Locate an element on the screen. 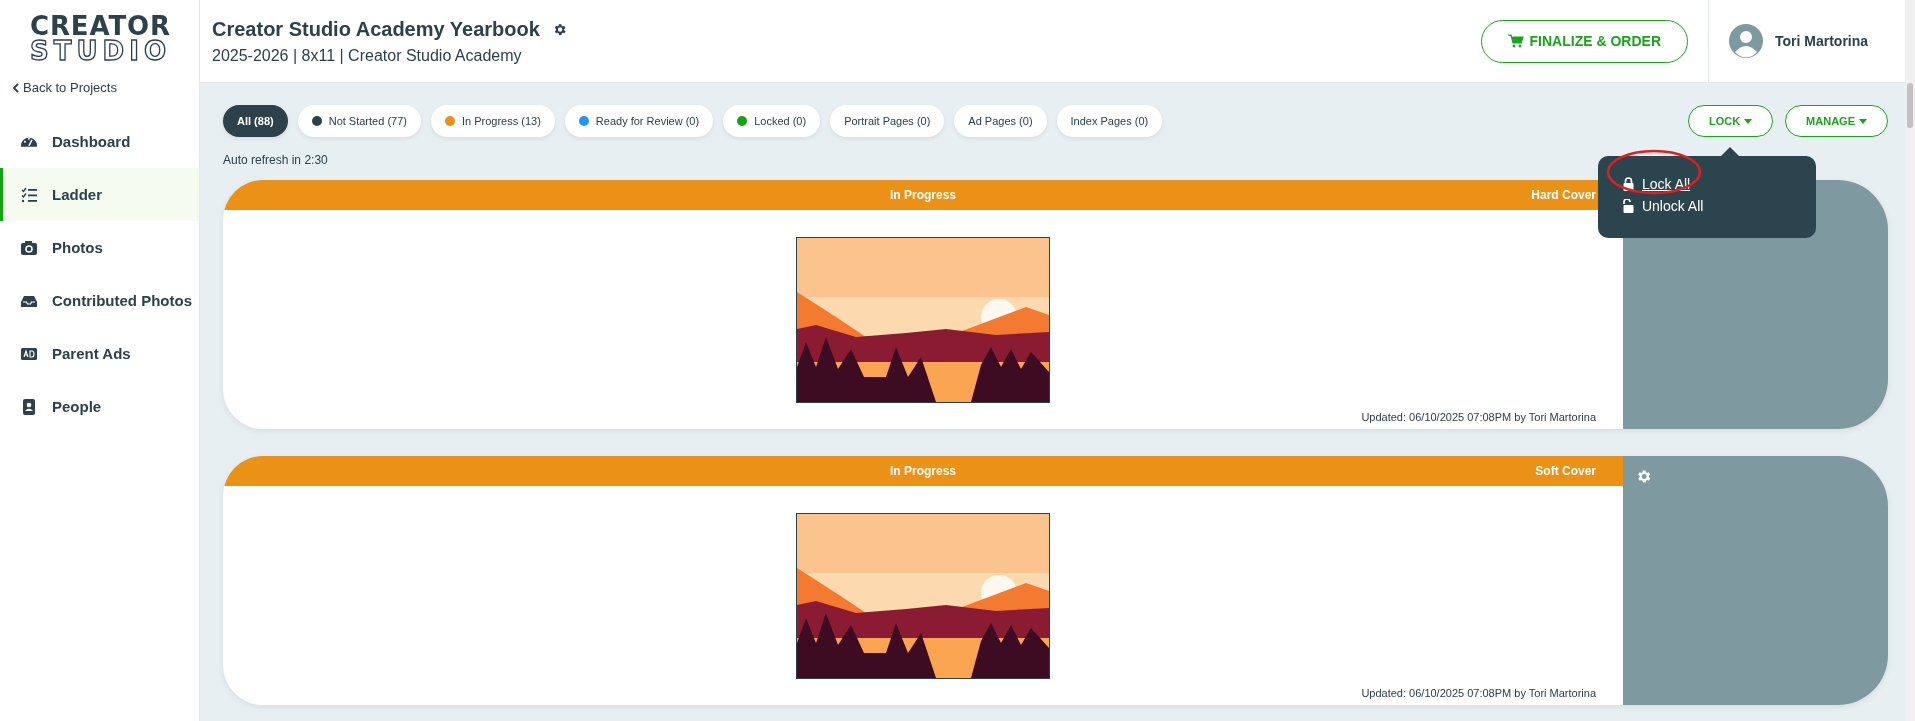 Image resolution: width=1915 pixels, height=721 pixels. open-padlock-icon is located at coordinates (1628, 206).